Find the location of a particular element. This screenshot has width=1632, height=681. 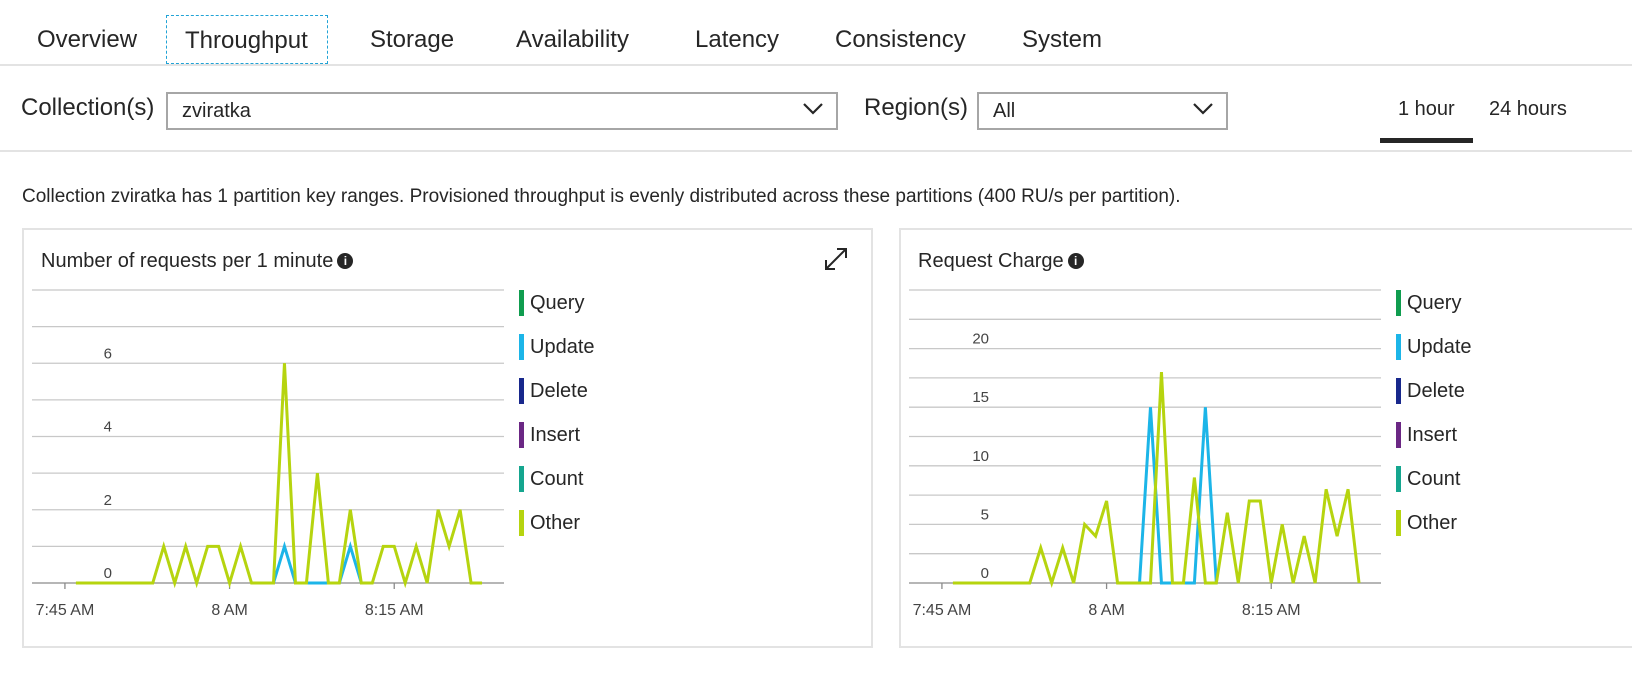

series-line-update is located at coordinates (317, 563).